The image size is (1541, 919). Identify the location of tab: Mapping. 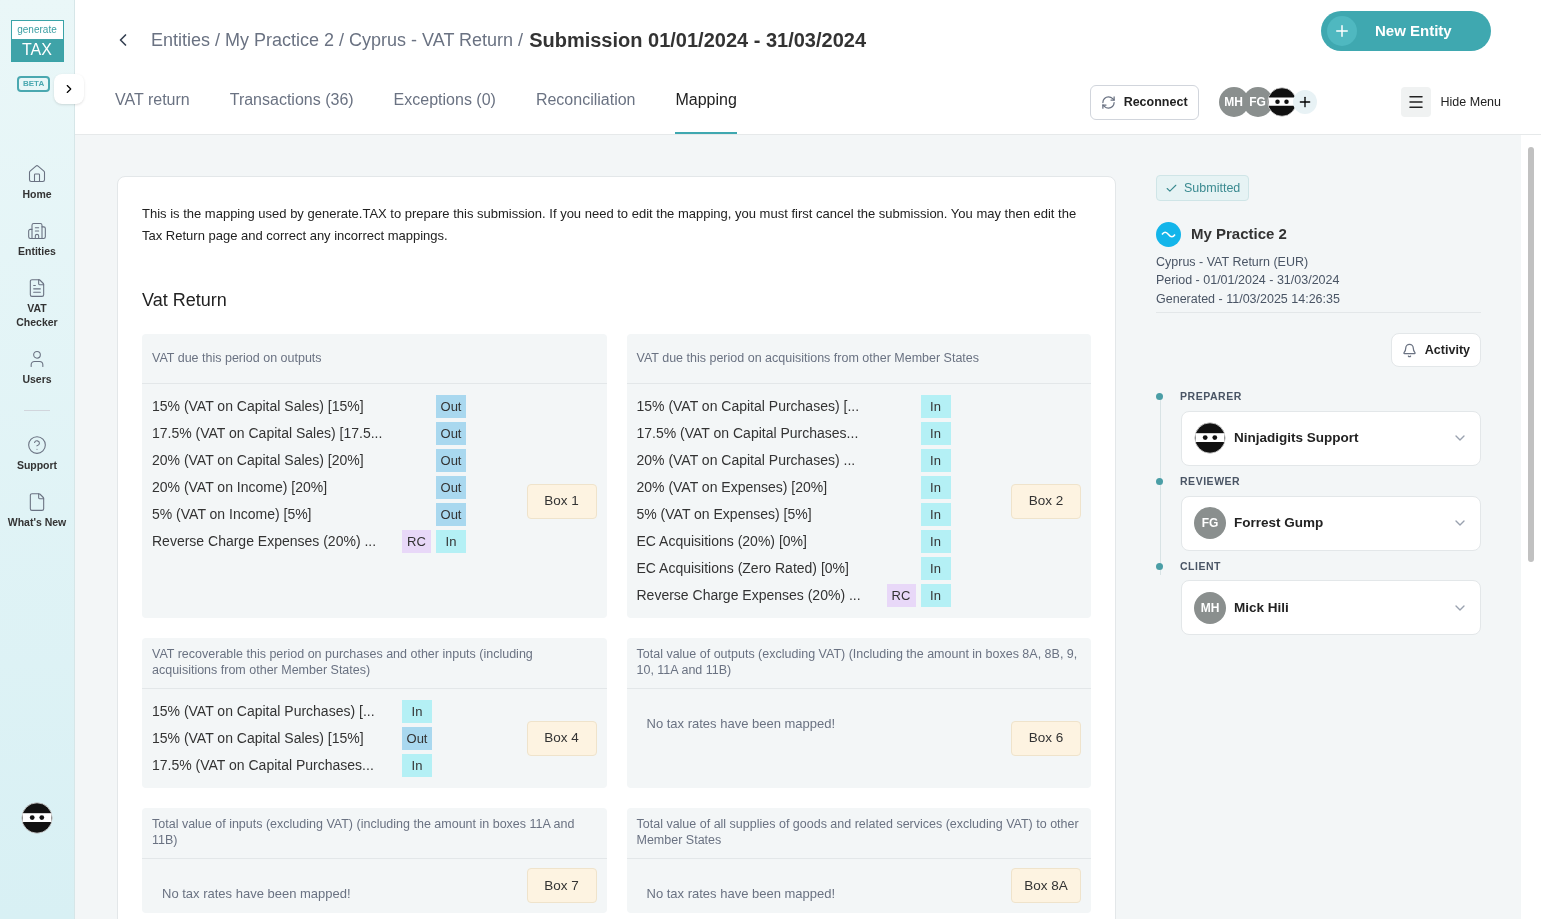
(706, 111).